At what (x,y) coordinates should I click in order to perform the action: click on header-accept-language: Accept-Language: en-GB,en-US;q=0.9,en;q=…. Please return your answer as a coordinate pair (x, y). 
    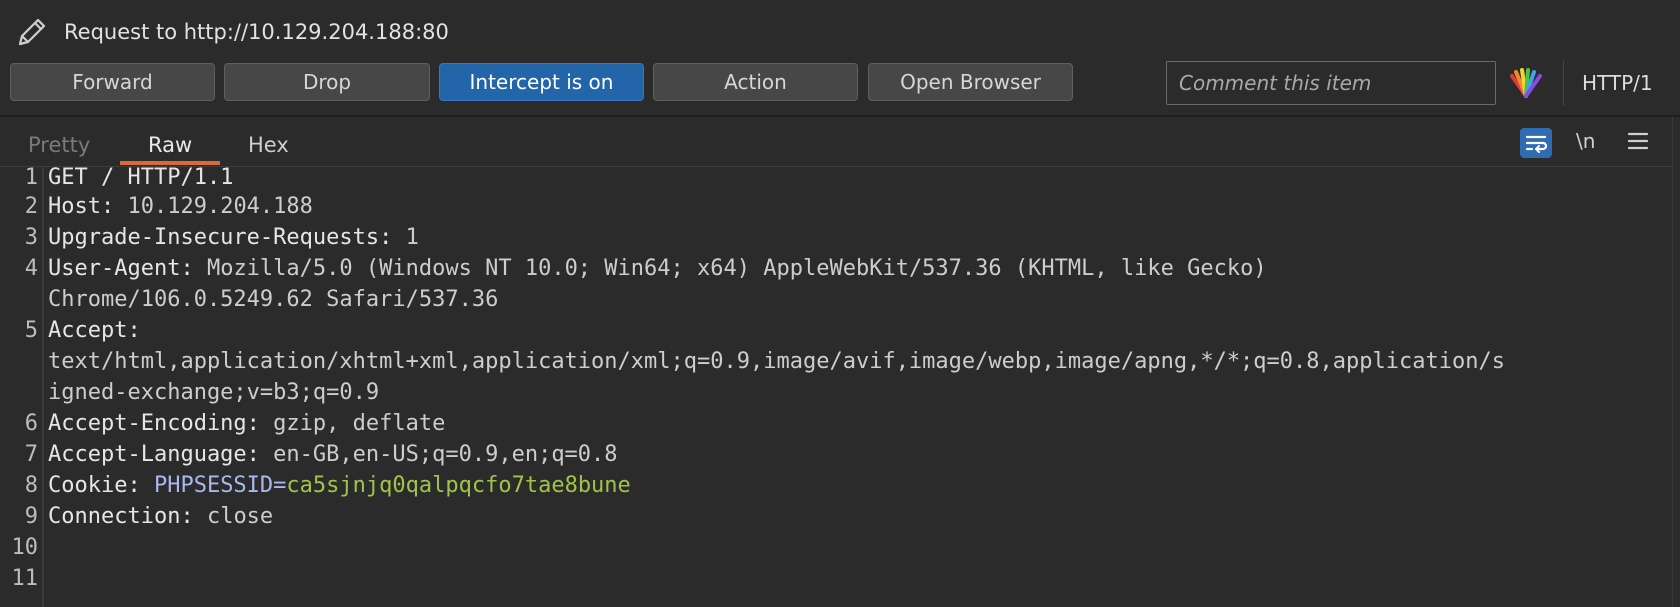
    Looking at the image, I should click on (333, 454).